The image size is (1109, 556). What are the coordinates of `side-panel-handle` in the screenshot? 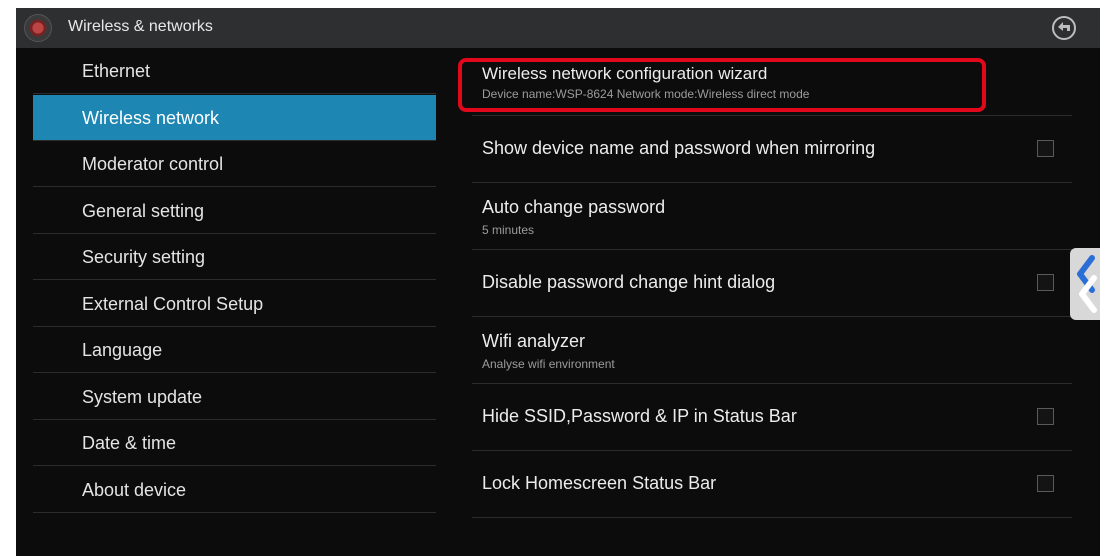 It's located at (1085, 284).